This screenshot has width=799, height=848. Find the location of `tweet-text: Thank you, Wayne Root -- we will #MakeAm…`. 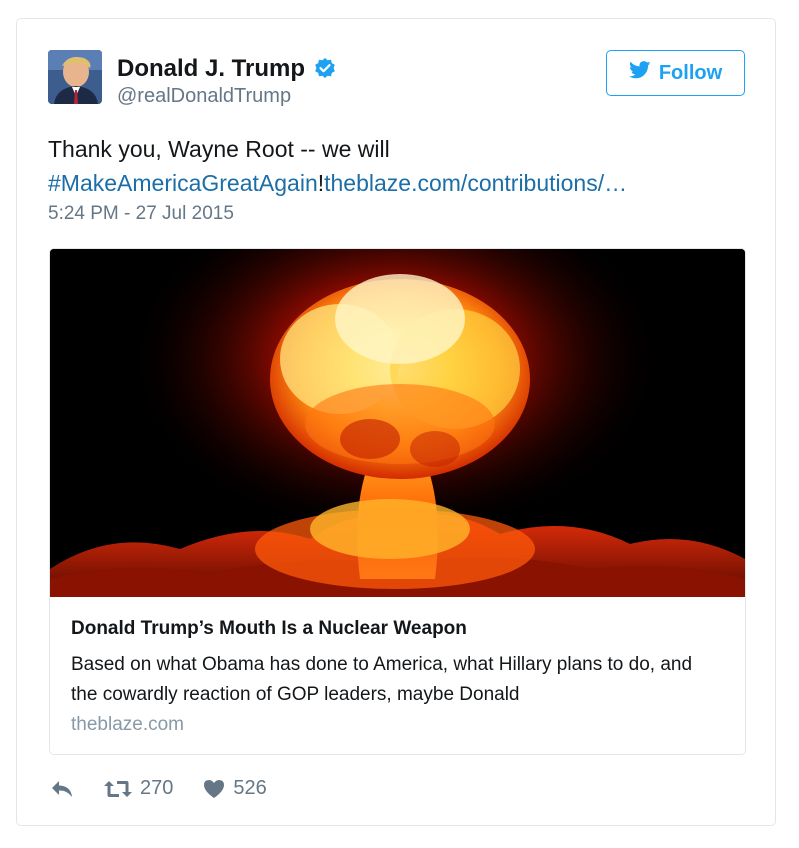

tweet-text: Thank you, Wayne Root -- we will #MakeAm… is located at coordinates (398, 166).